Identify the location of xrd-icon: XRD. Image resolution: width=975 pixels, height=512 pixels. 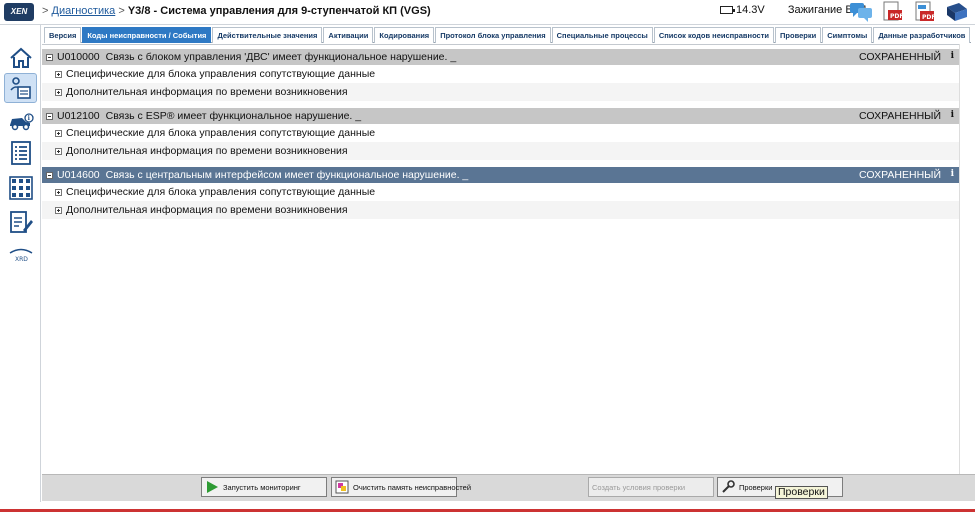
(20, 255).